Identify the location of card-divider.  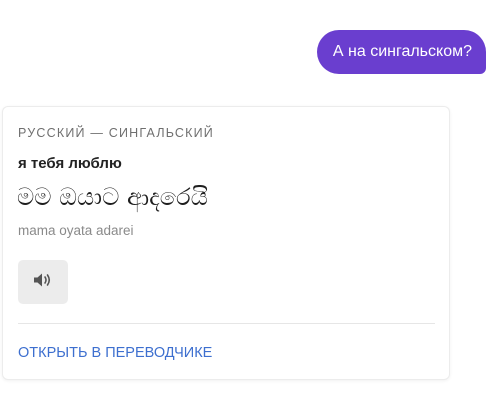
(226, 323).